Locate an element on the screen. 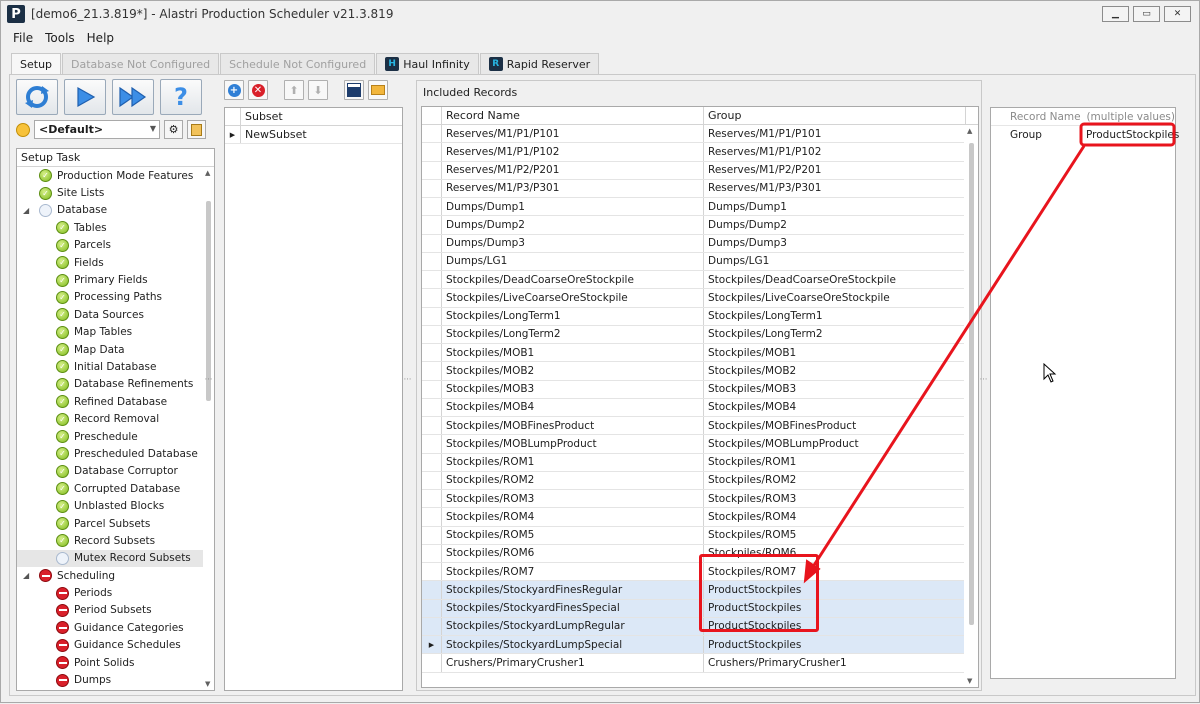 Image resolution: width=1200 pixels, height=704 pixels. annotation-arrow-line is located at coordinates (946, 359).